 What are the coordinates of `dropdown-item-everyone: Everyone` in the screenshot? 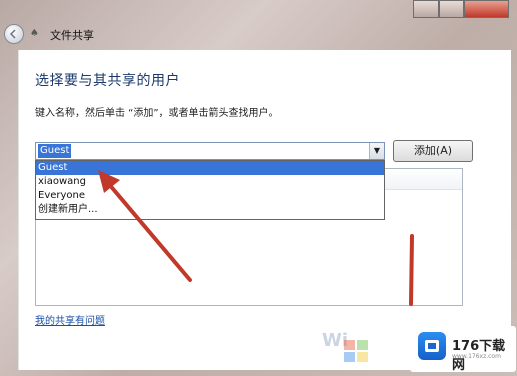 It's located at (210, 196).